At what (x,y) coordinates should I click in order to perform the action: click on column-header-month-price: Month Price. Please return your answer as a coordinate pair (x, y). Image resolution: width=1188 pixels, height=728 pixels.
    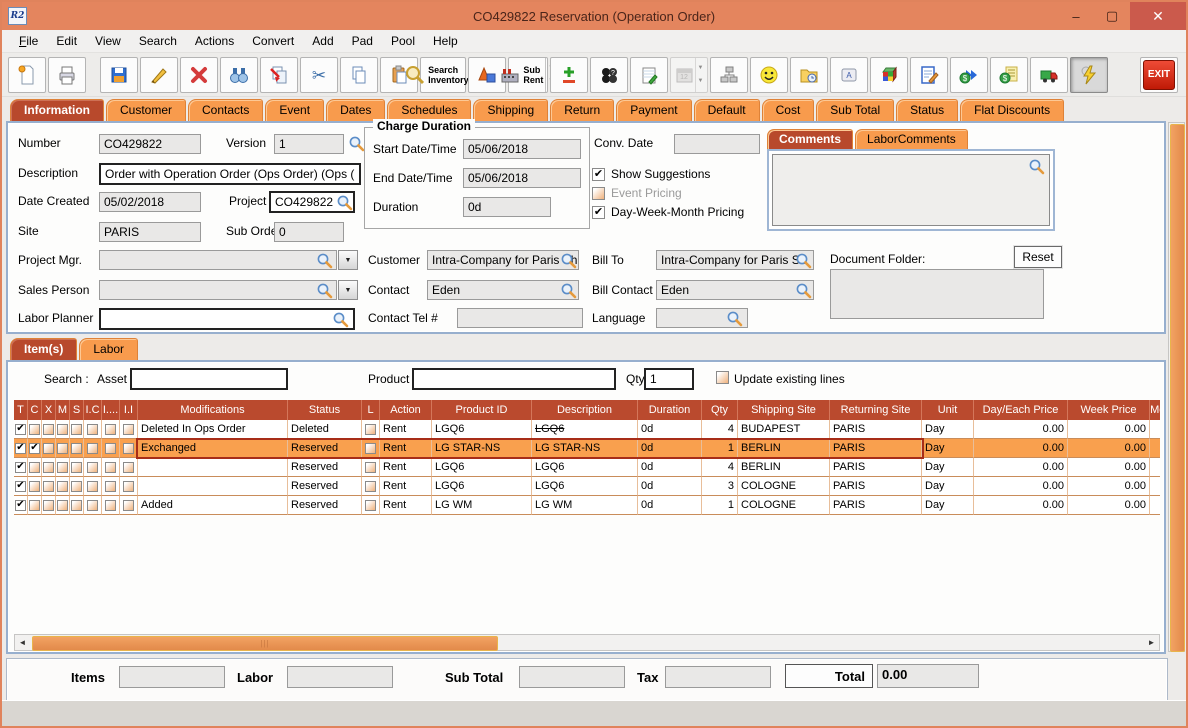
    Looking at the image, I should click on (1155, 410).